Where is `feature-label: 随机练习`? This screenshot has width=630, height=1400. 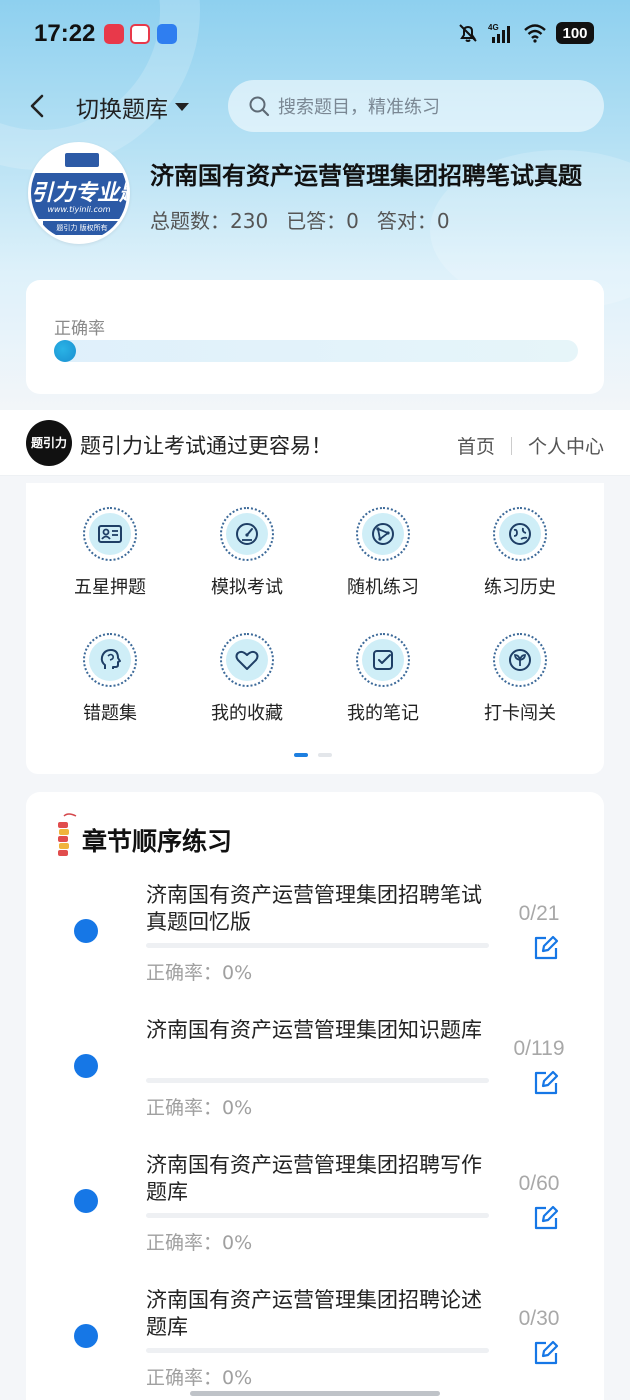
feature-label: 随机练习 is located at coordinates (383, 587).